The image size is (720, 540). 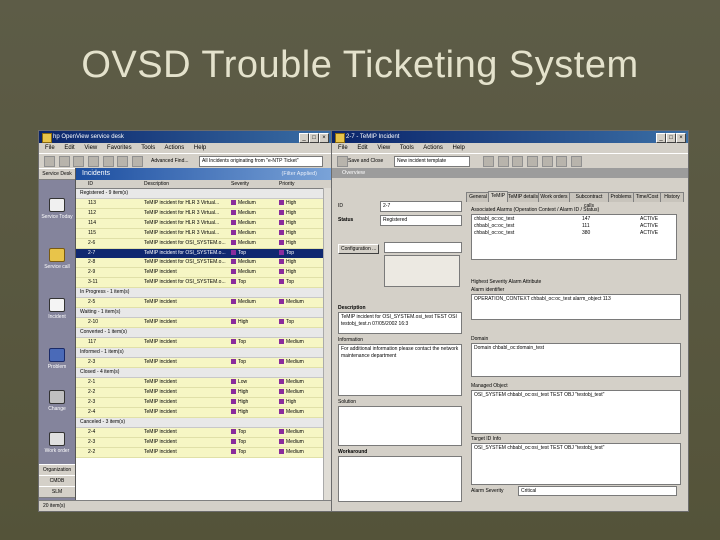 I want to click on sidebar-item-work-order: Work order, so click(x=57, y=443).